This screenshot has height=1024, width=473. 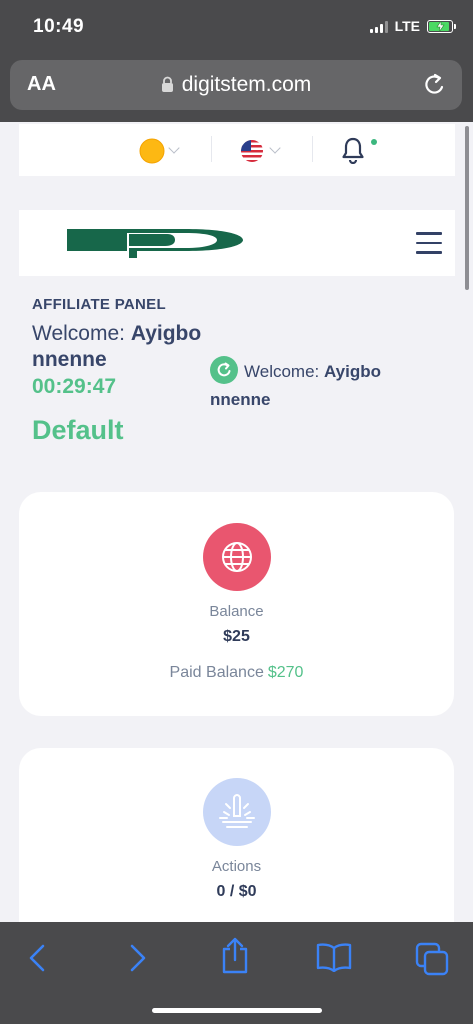 I want to click on status-indicators: LTE, so click(x=412, y=26).